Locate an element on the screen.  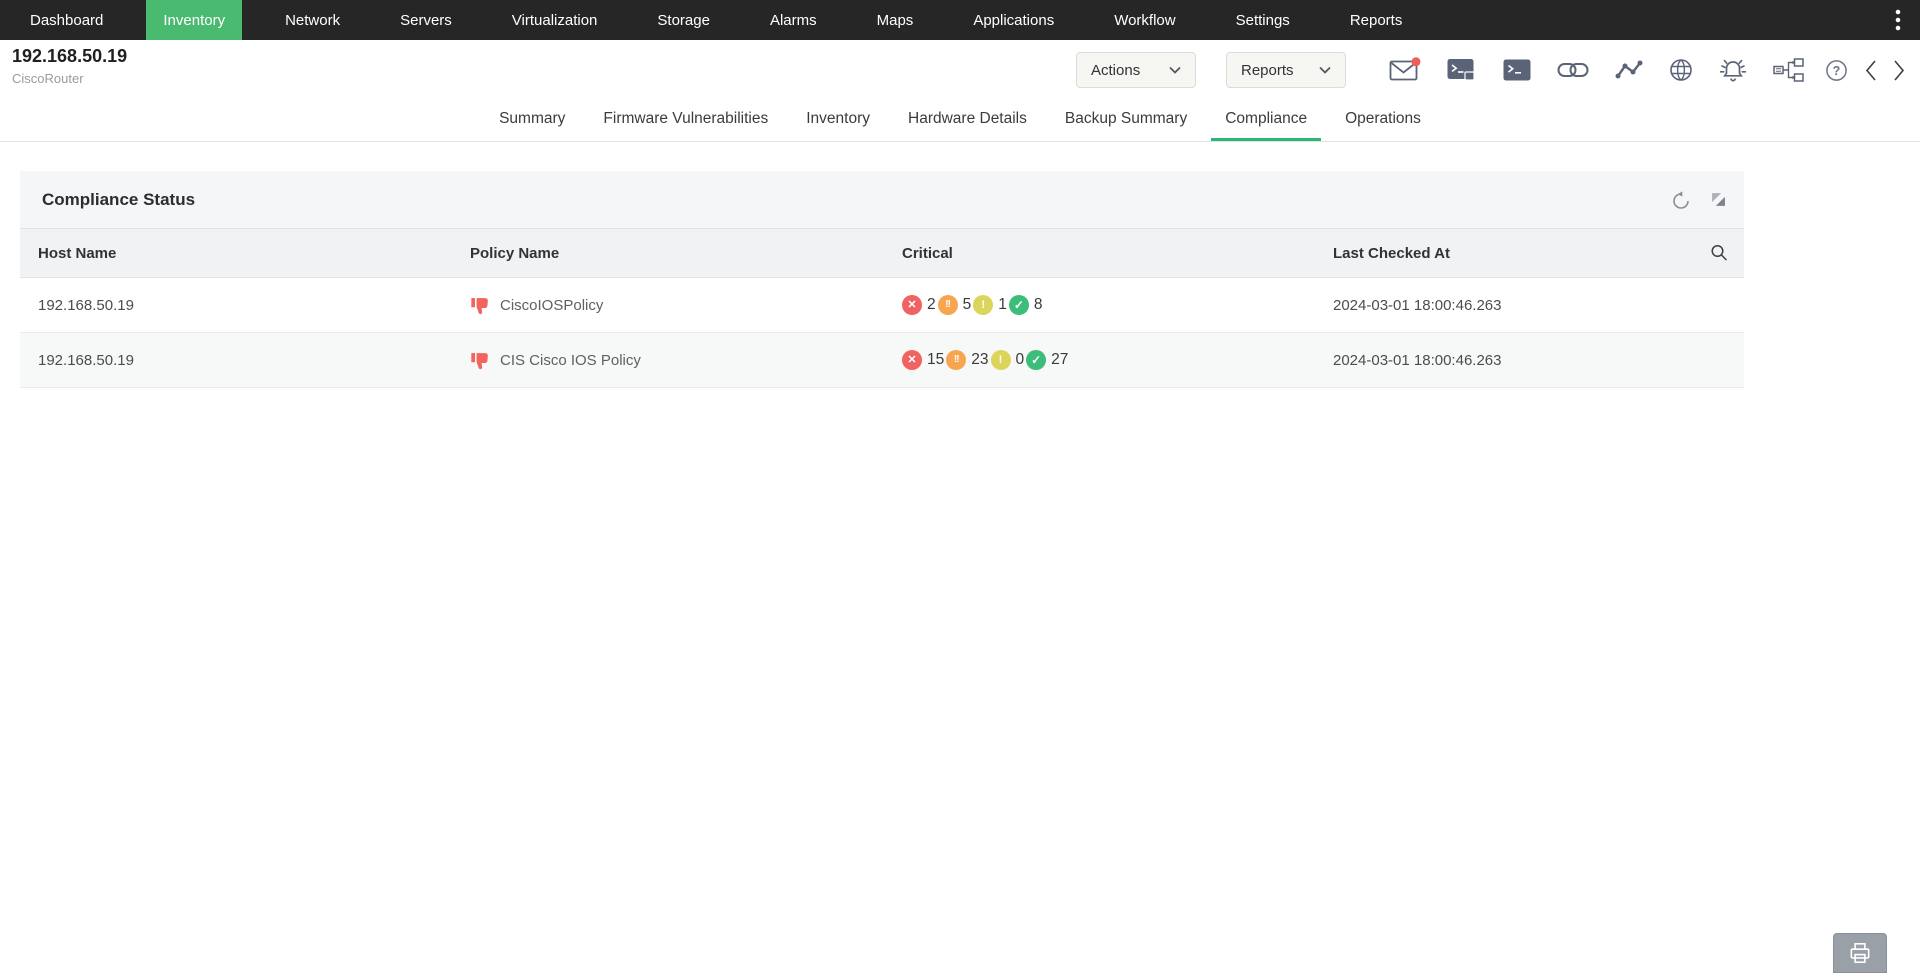
policy-name-cell: CIS Cisco IOS Policy is located at coordinates (686, 360).